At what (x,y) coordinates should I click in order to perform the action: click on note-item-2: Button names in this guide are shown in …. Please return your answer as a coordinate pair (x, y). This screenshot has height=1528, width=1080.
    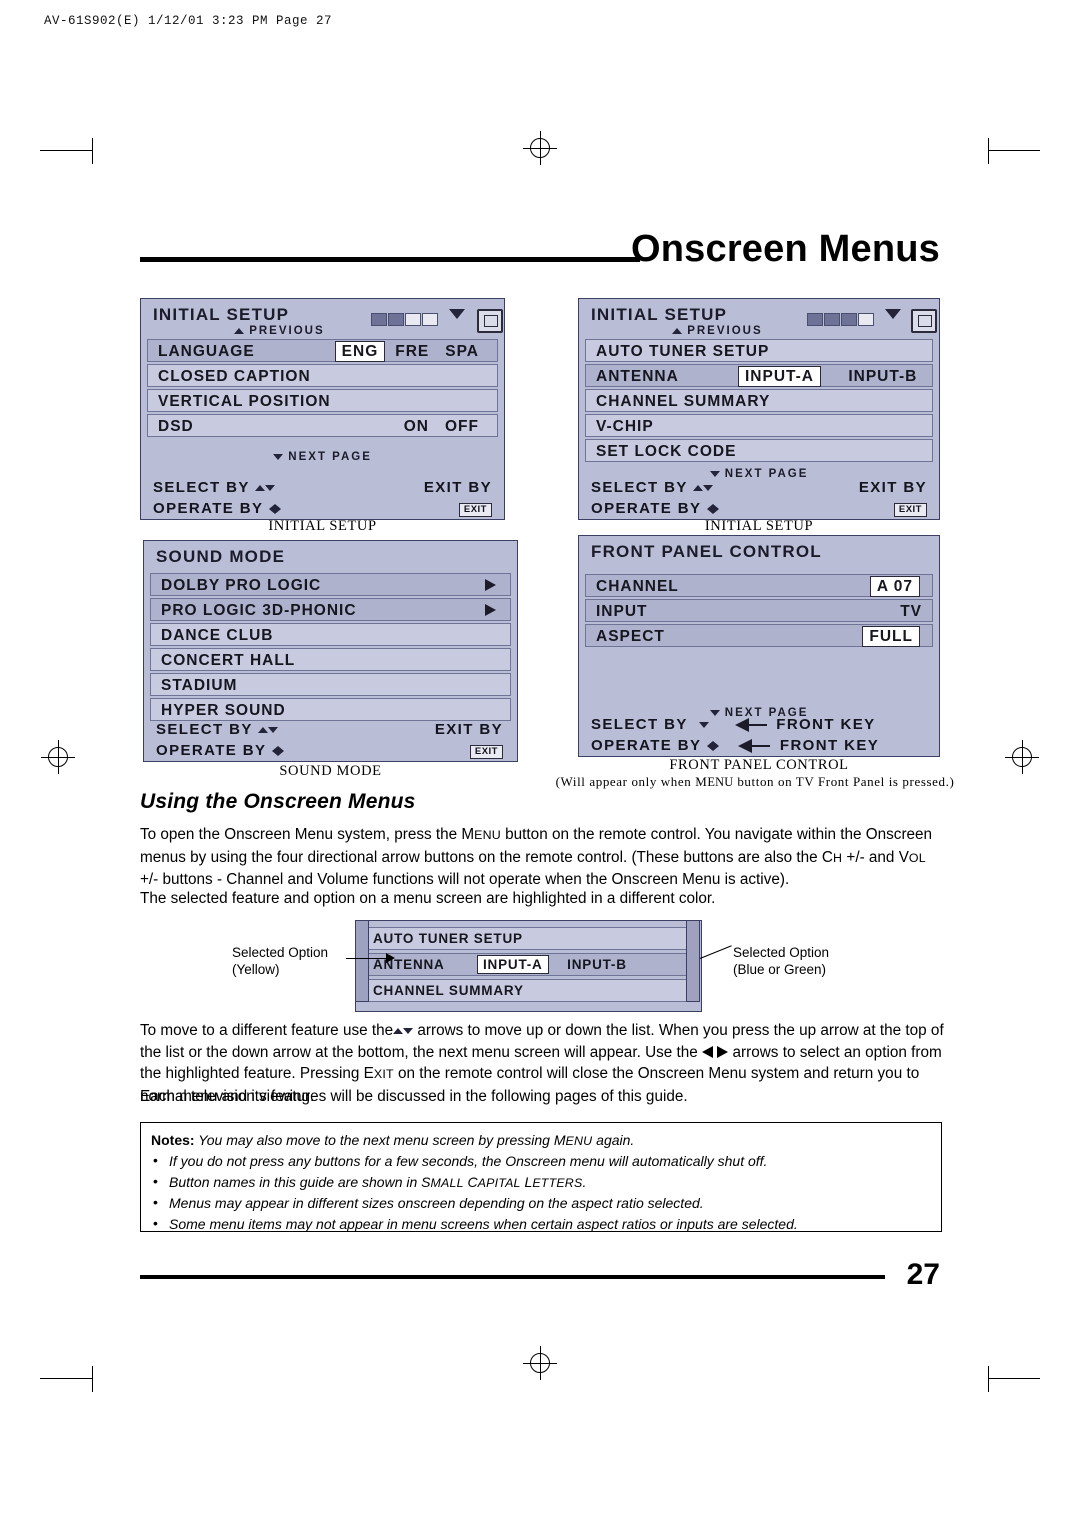
    Looking at the image, I should click on (378, 1182).